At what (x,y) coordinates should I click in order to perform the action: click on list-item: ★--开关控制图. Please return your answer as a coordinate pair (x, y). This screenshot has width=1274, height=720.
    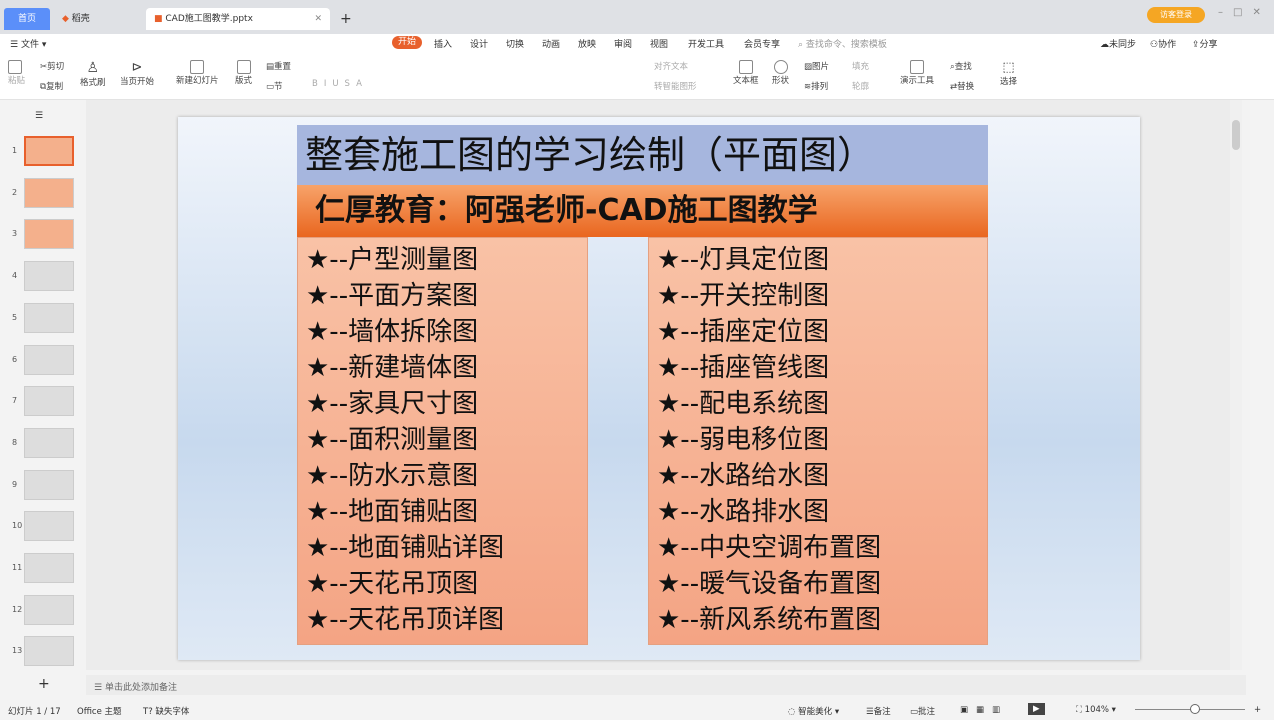
    Looking at the image, I should click on (743, 296).